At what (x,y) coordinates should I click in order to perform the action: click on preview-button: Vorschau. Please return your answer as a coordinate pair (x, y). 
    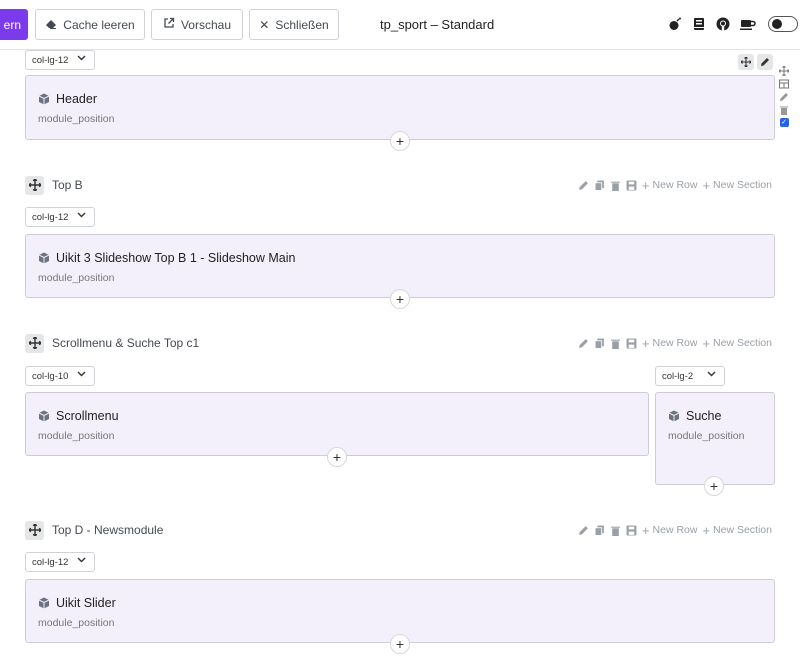
    Looking at the image, I should click on (197, 24).